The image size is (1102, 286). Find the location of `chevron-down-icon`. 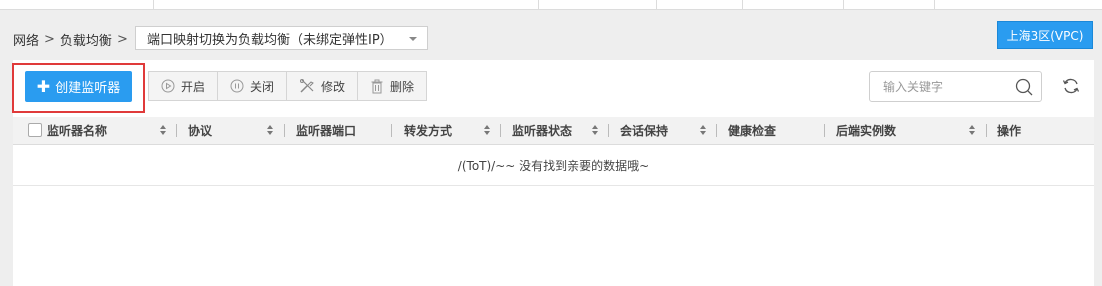

chevron-down-icon is located at coordinates (413, 39).